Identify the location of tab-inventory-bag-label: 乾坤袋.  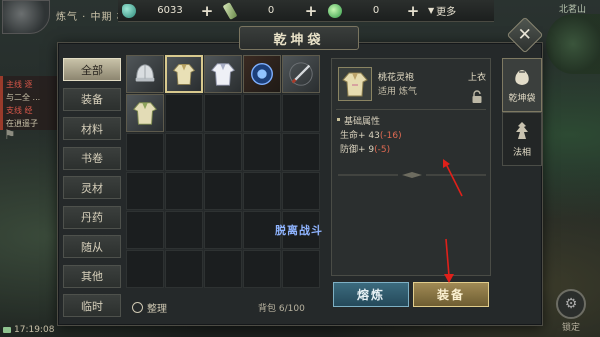
(522, 99).